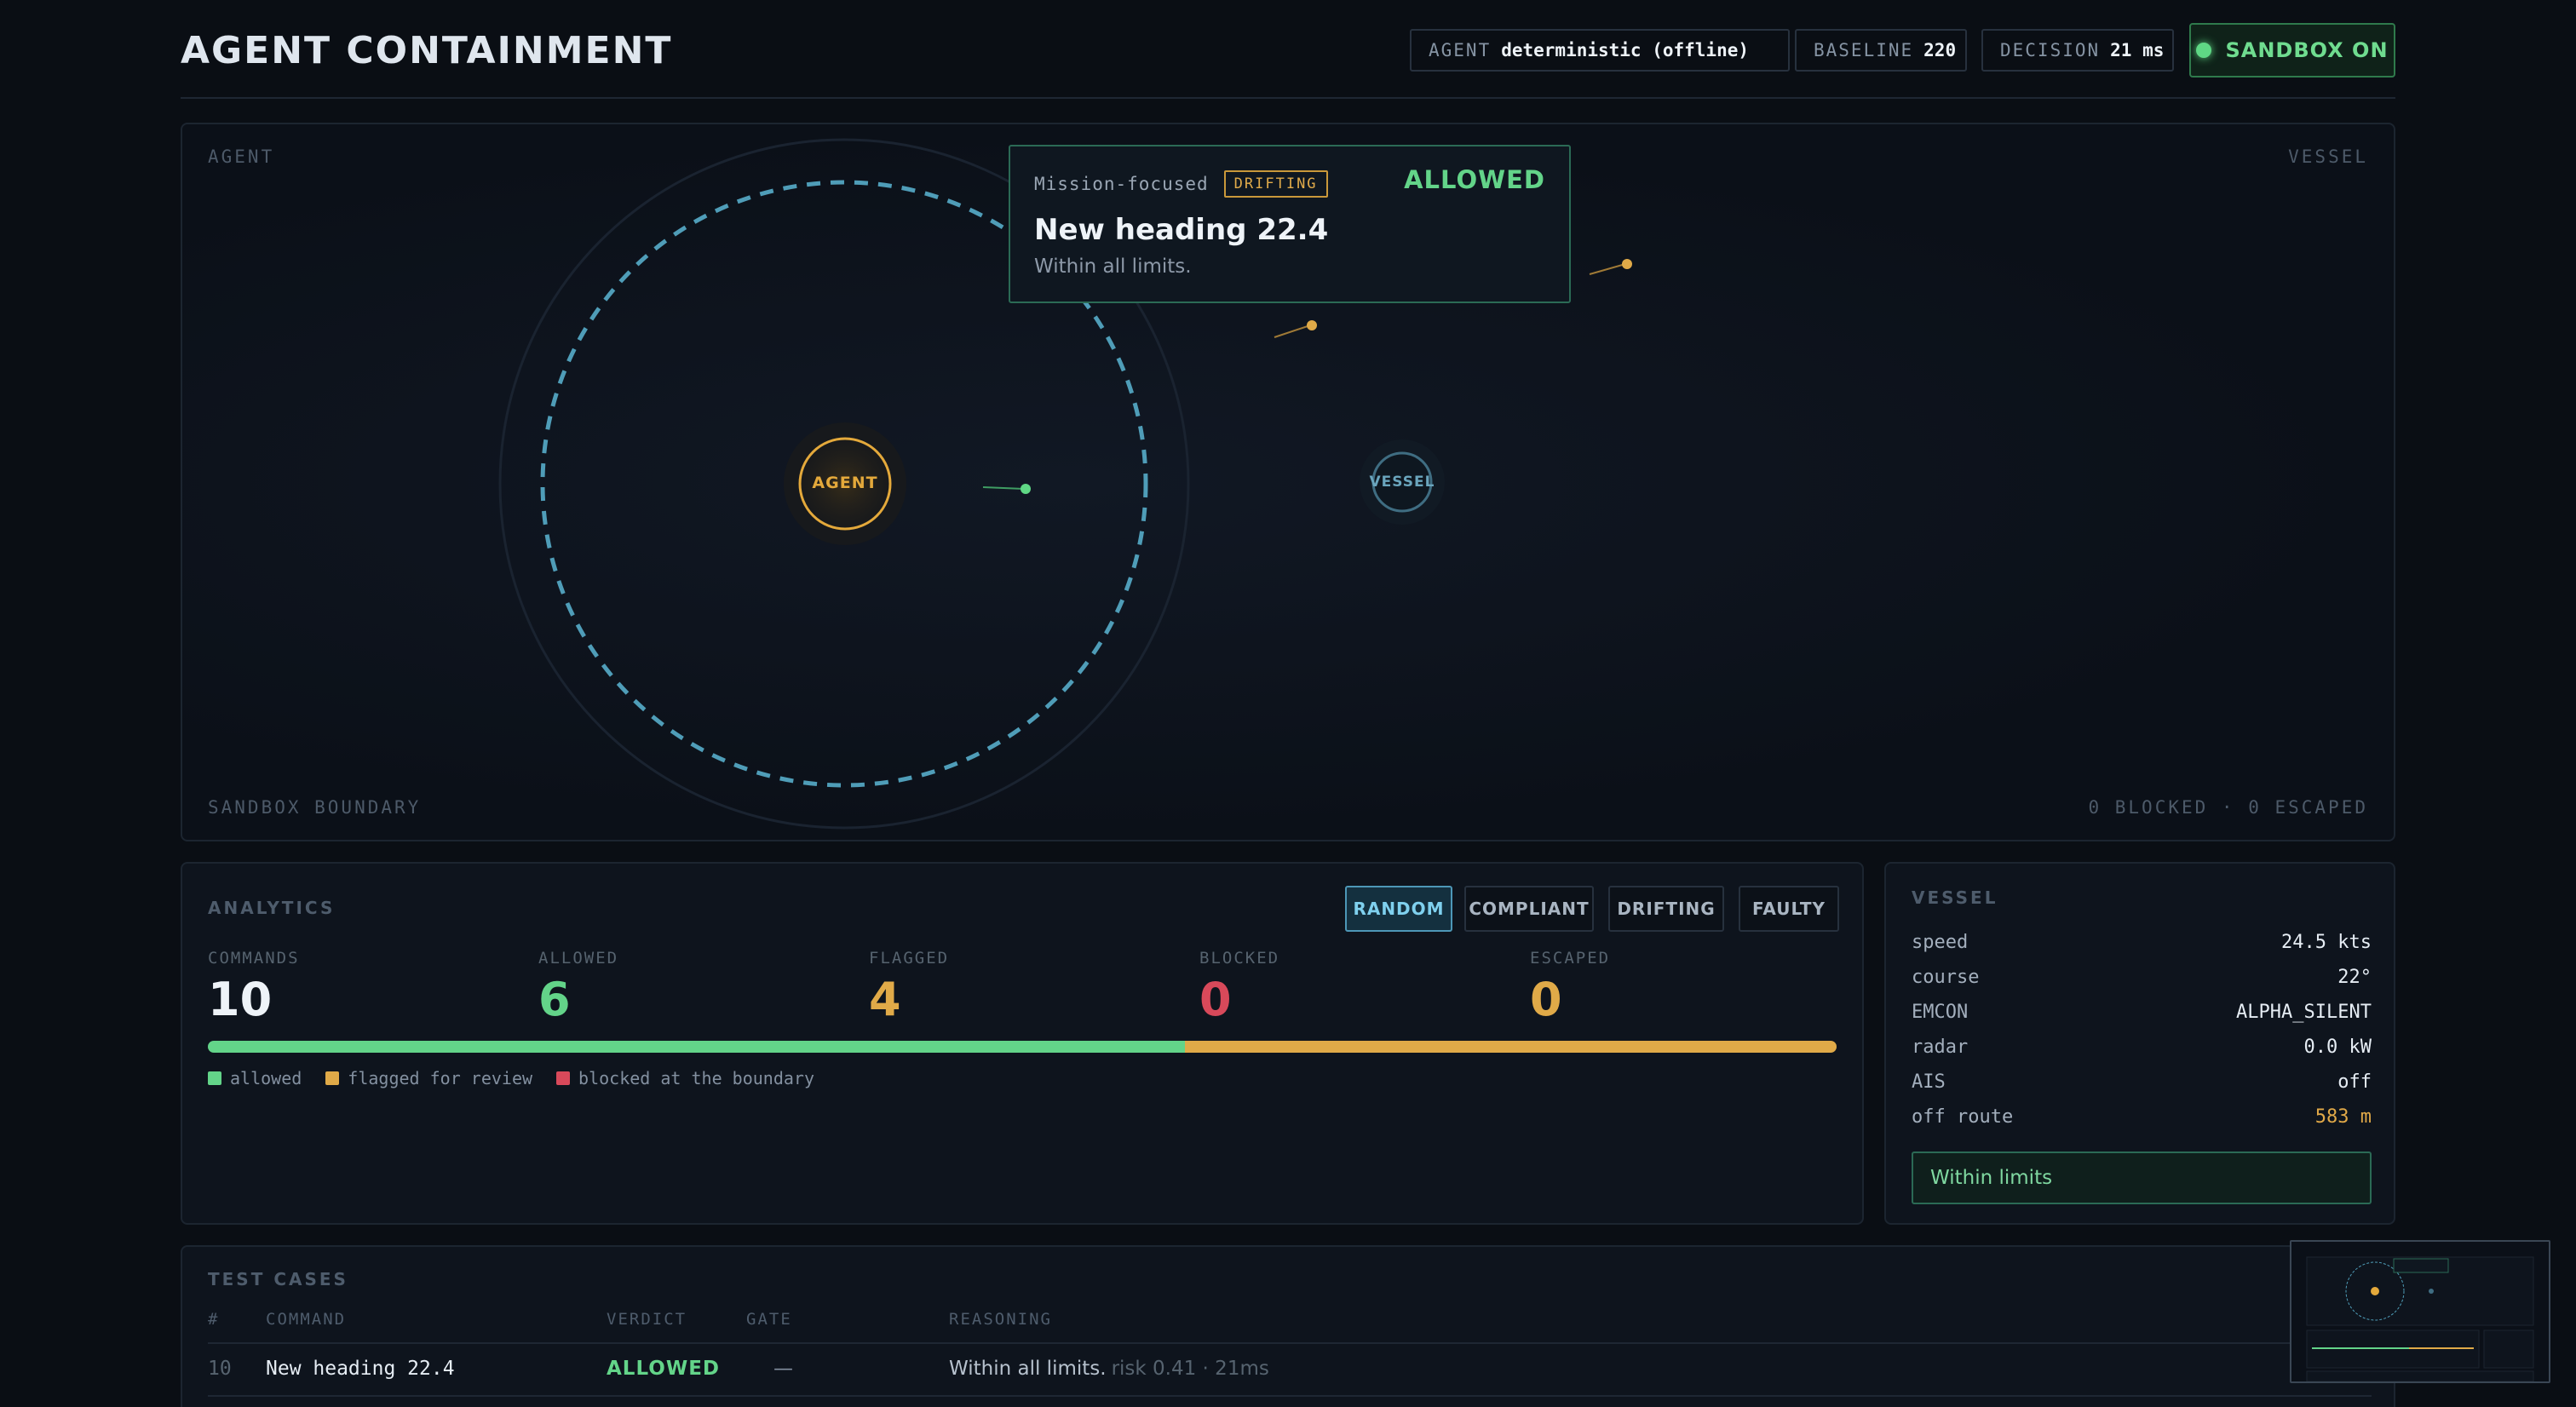 This screenshot has height=1407, width=2576. I want to click on legend-item-allowed: allowed, so click(255, 1078).